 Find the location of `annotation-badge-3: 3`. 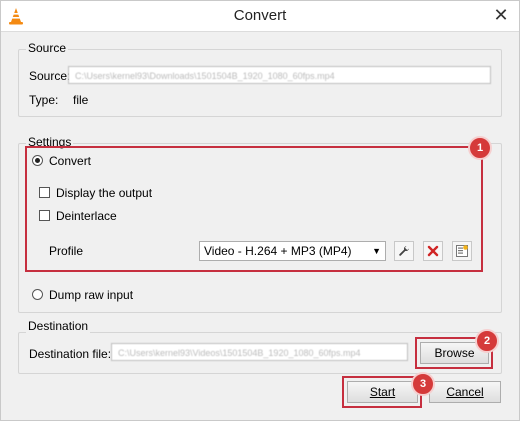

annotation-badge-3: 3 is located at coordinates (423, 384).